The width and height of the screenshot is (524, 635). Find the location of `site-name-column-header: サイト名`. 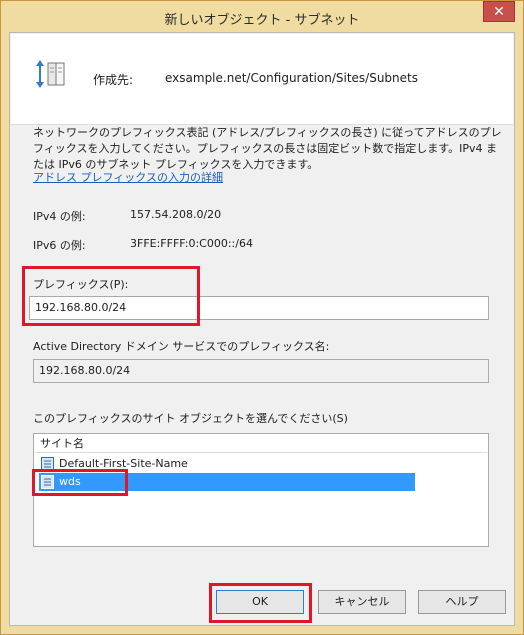

site-name-column-header: サイト名 is located at coordinates (261, 444).